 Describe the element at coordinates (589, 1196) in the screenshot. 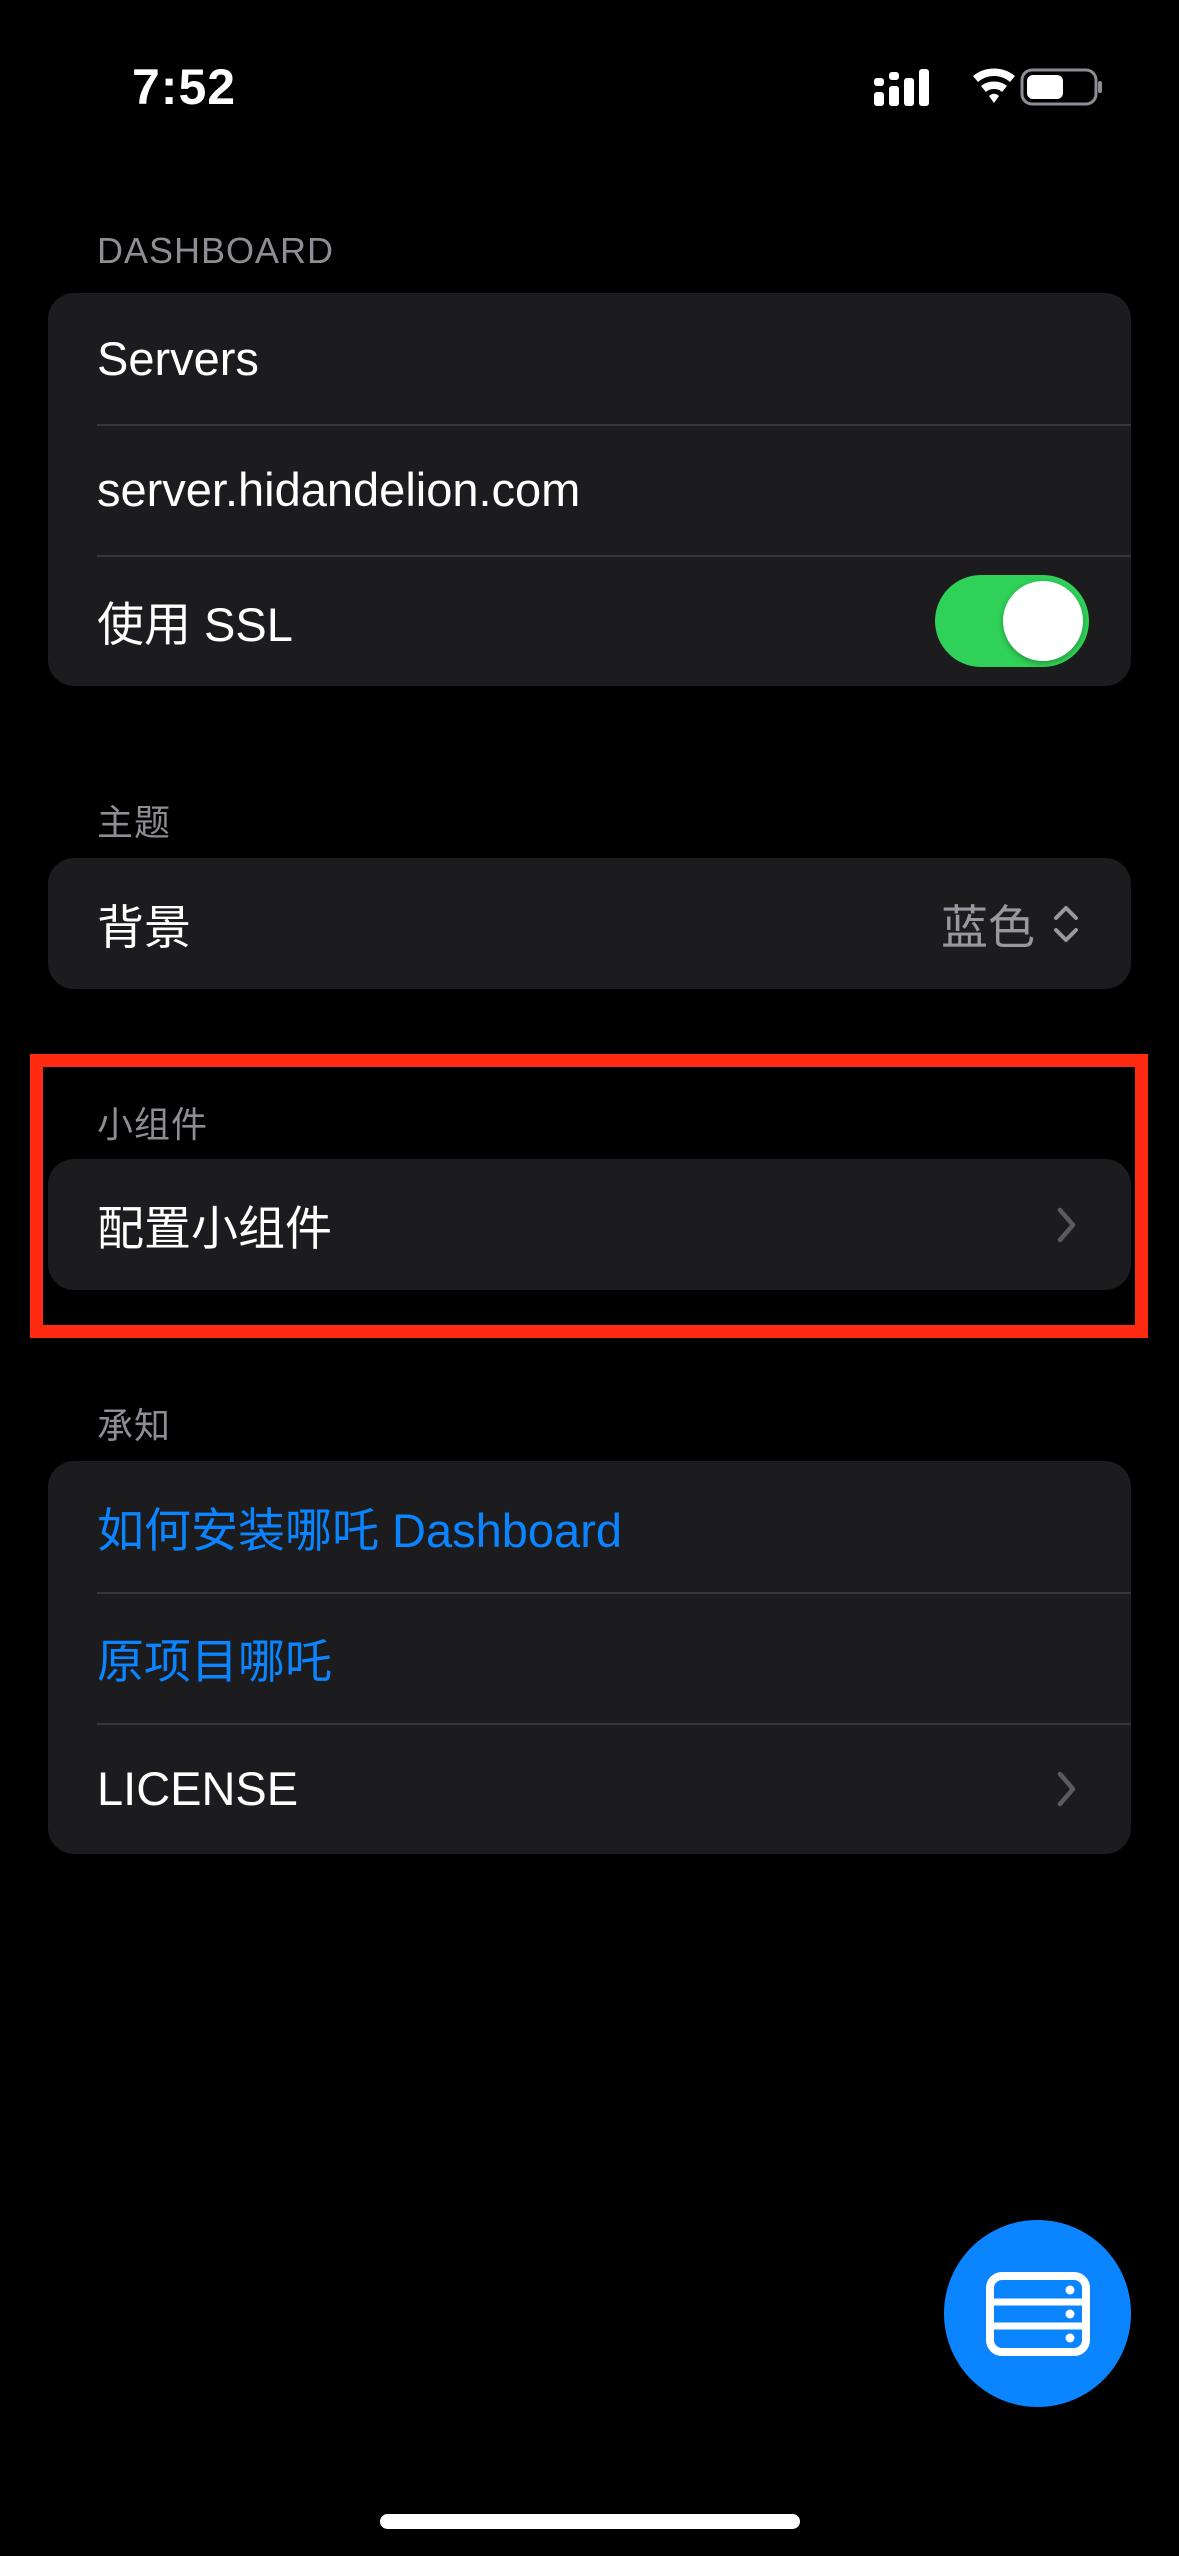

I see `highlight-box` at that location.